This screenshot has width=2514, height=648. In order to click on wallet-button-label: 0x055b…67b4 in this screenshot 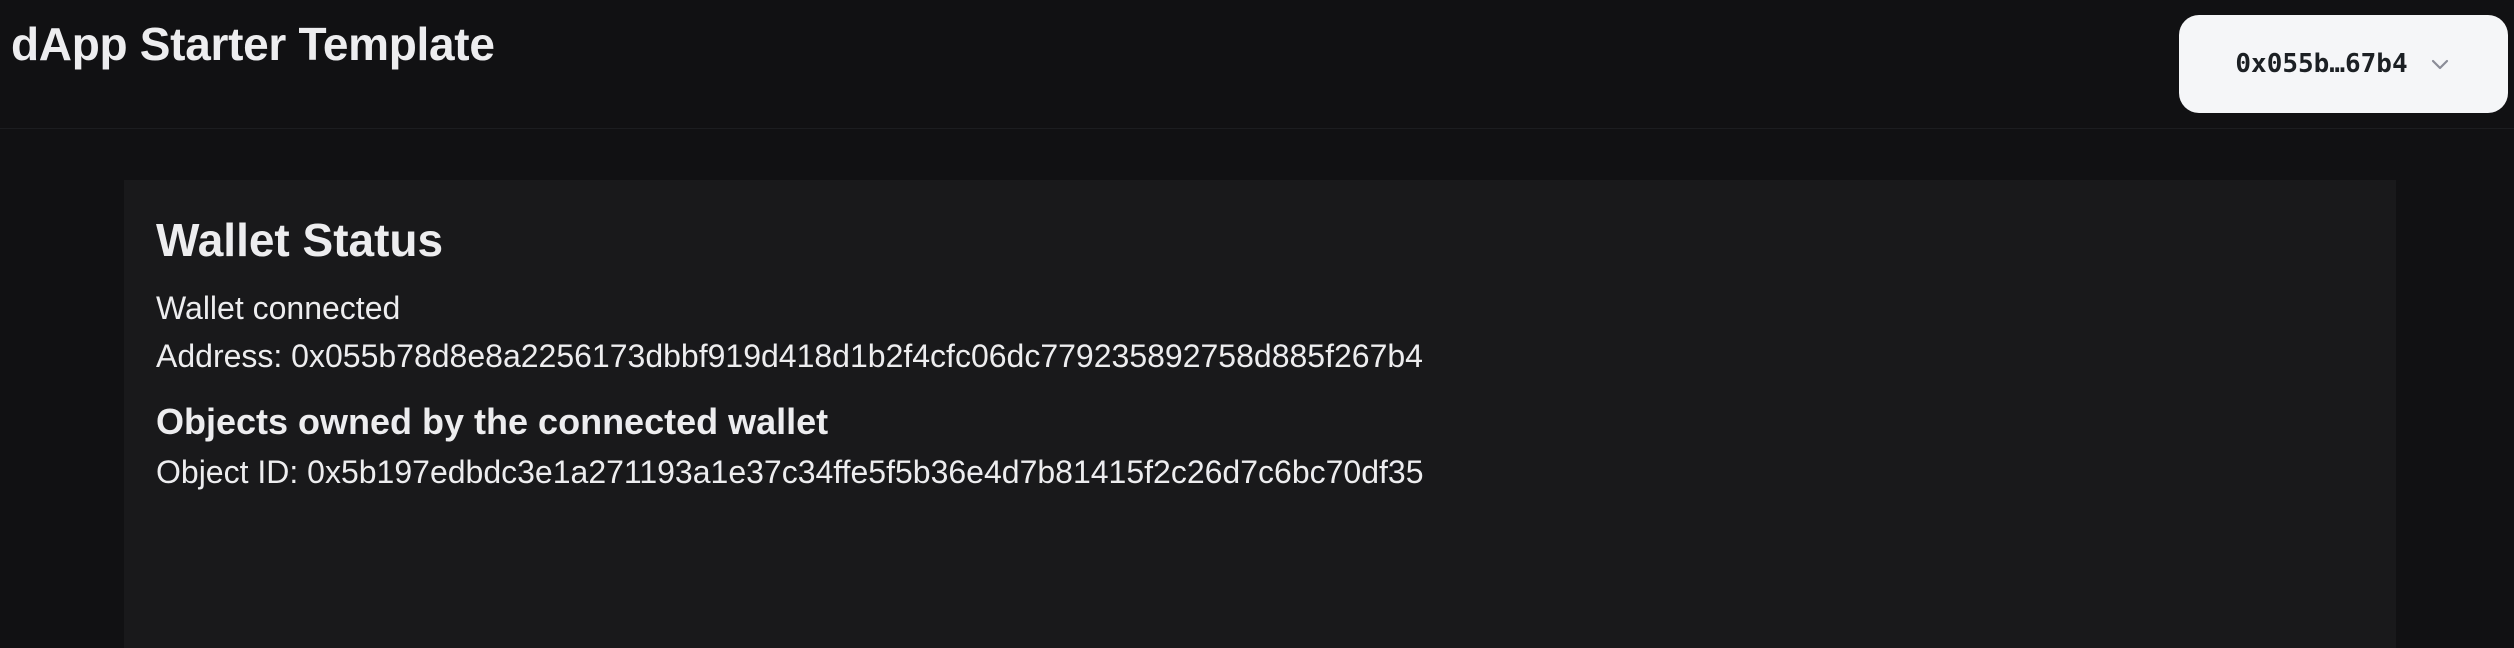, I will do `click(2321, 64)`.